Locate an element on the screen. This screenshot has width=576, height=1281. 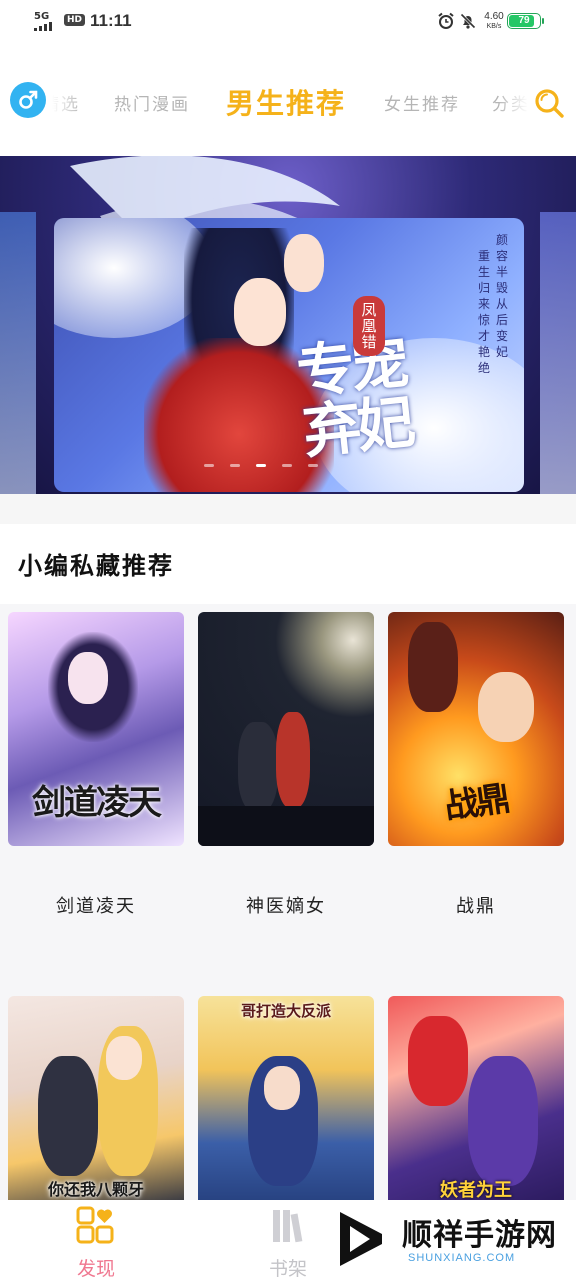
comic-cover: 你还我八颗牙 is located at coordinates (96, 1101).